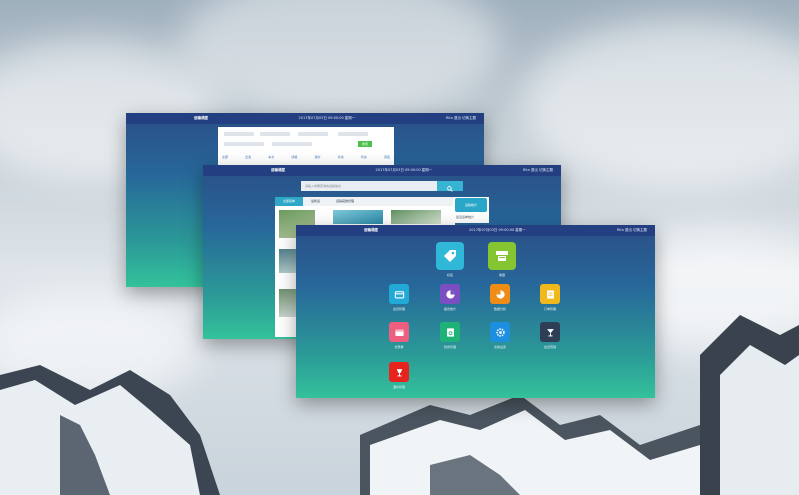 The height and width of the screenshot is (495, 799). I want to click on search-button: 搜索, so click(365, 144).